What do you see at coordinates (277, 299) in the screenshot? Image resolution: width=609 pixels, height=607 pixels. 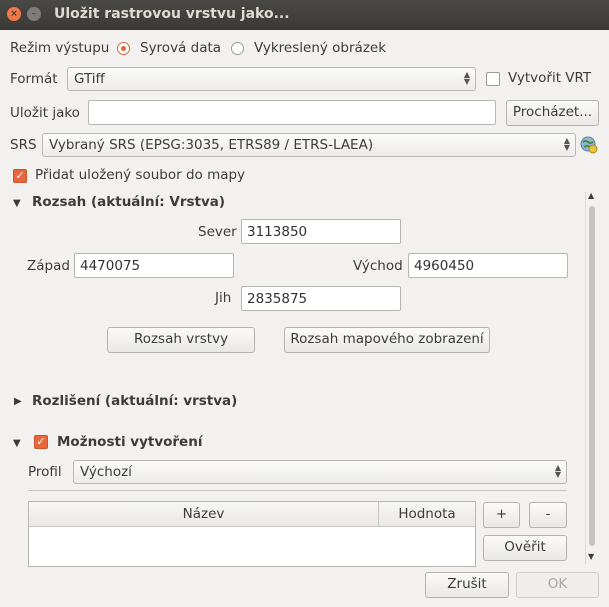 I see `south-value: 2835875` at bounding box center [277, 299].